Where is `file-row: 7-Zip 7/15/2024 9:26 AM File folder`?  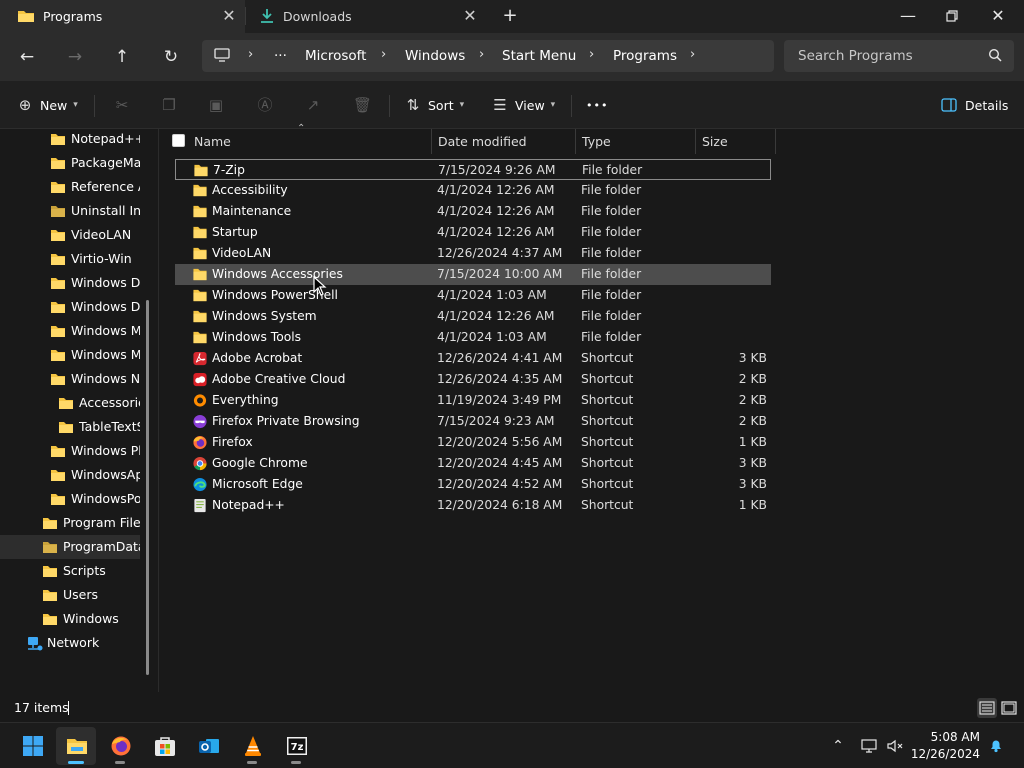 file-row: 7-Zip 7/15/2024 9:26 AM File folder is located at coordinates (473, 169).